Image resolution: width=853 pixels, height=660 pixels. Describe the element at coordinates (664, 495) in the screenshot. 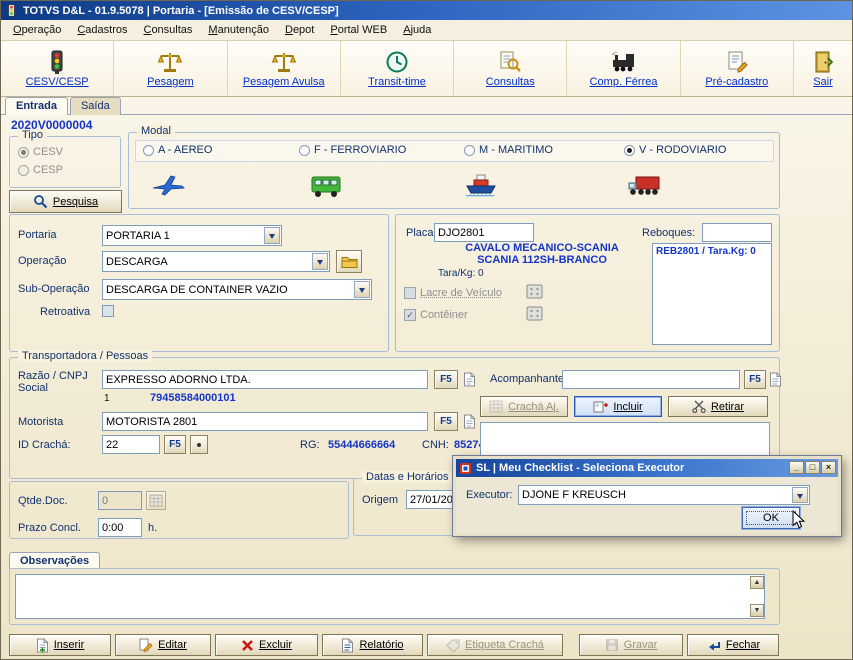

I see `executor-select: DJONE F KREUSCH` at that location.